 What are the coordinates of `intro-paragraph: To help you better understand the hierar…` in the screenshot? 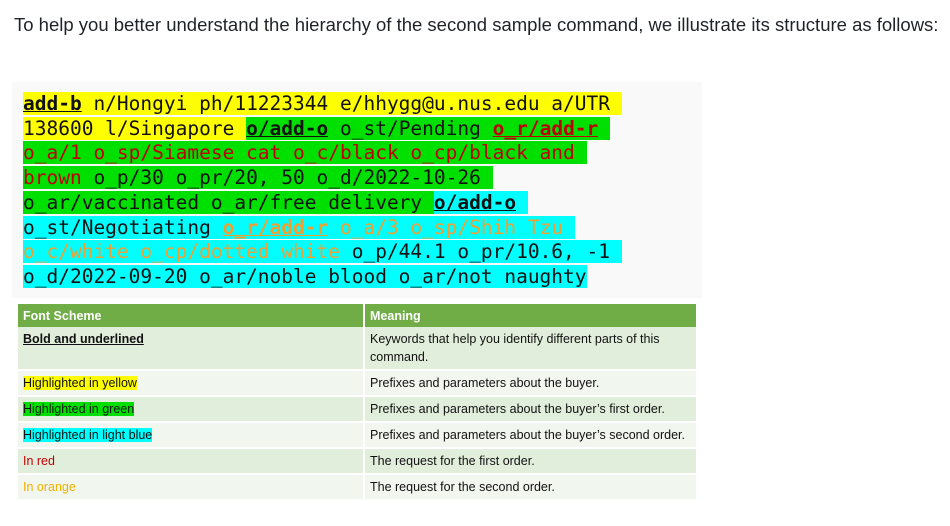 It's located at (476, 24).